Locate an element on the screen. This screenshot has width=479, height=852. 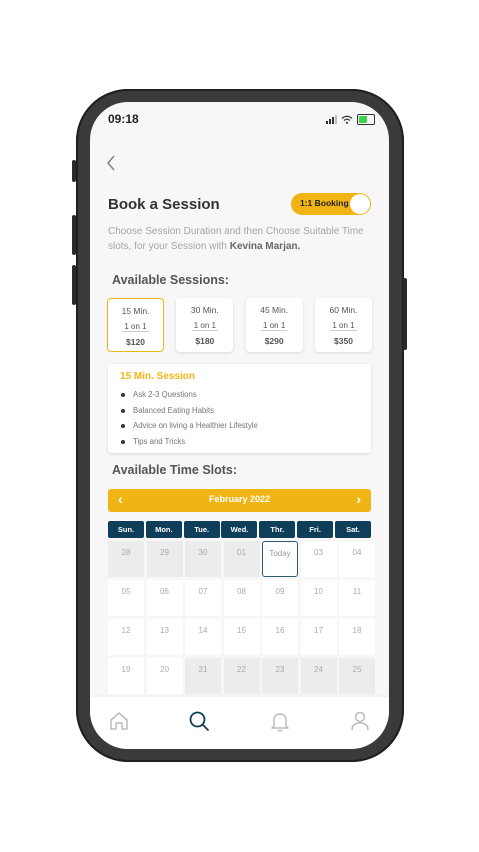
calendar-day: 13 is located at coordinates (164, 637).